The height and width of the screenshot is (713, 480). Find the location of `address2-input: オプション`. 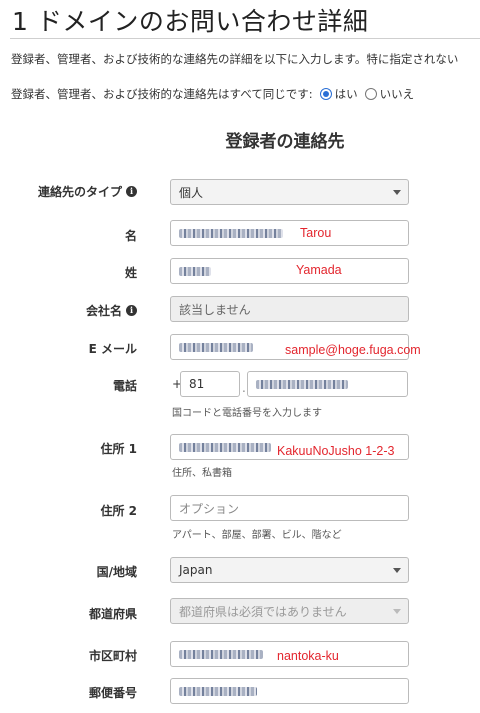

address2-input: オプション is located at coordinates (289, 508).